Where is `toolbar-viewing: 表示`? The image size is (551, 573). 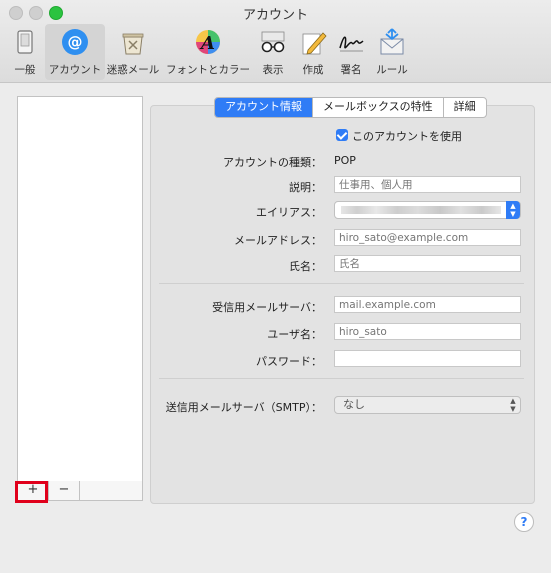 toolbar-viewing: 表示 is located at coordinates (273, 52).